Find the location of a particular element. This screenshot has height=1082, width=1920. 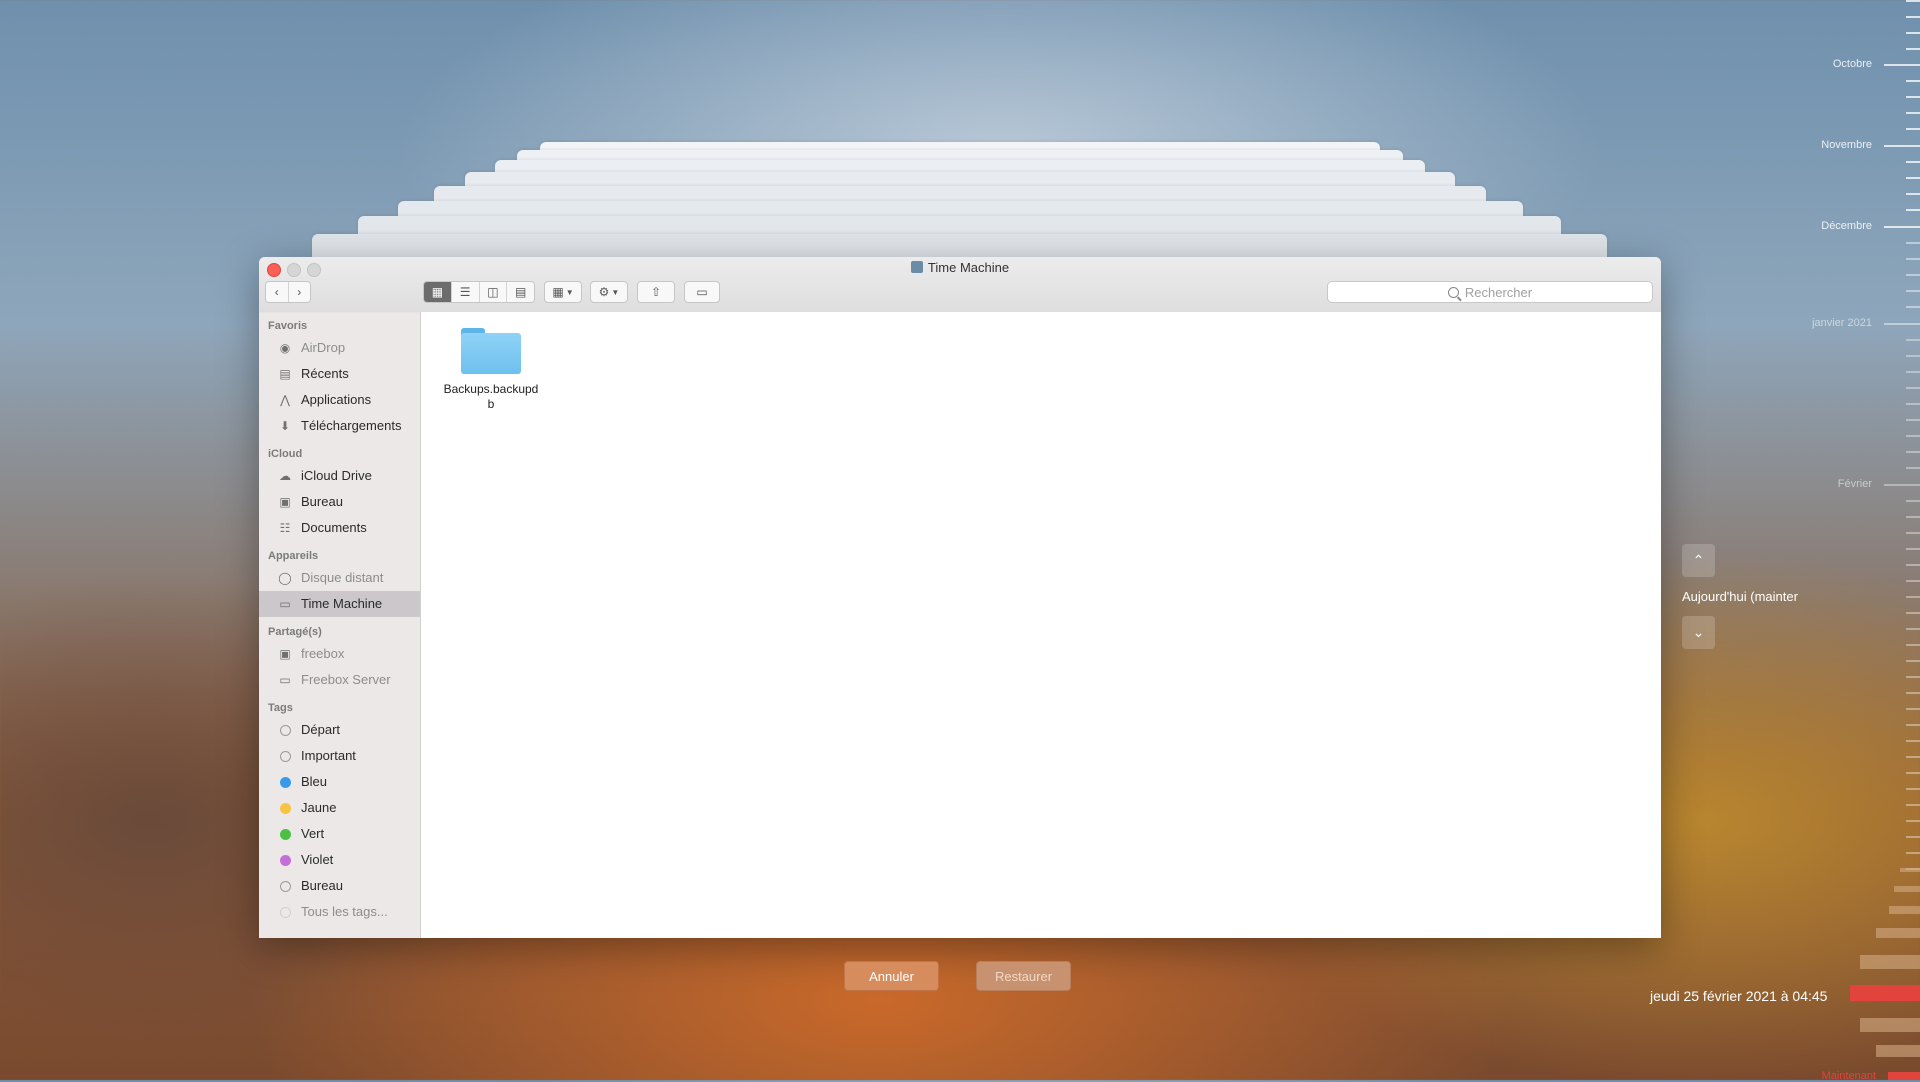

sidebar-tag-bureau: Bureau is located at coordinates (339, 886).